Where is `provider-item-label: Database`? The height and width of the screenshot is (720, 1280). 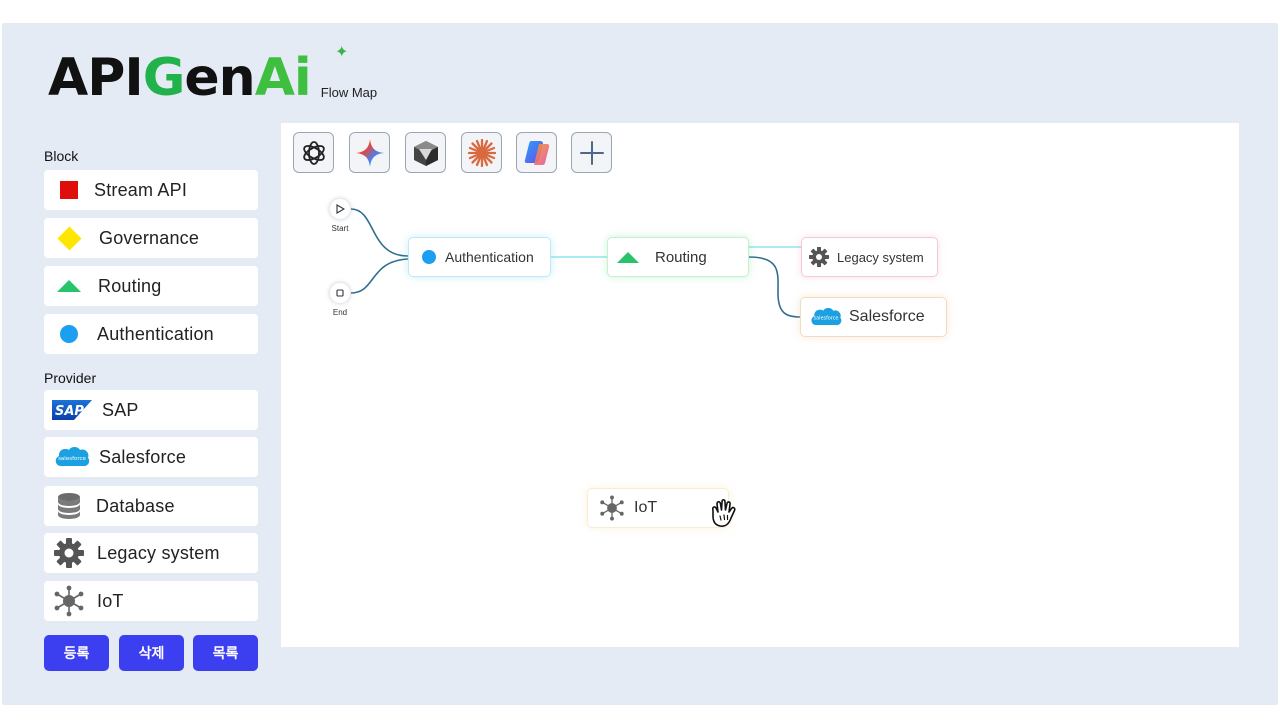 provider-item-label: Database is located at coordinates (135, 505).